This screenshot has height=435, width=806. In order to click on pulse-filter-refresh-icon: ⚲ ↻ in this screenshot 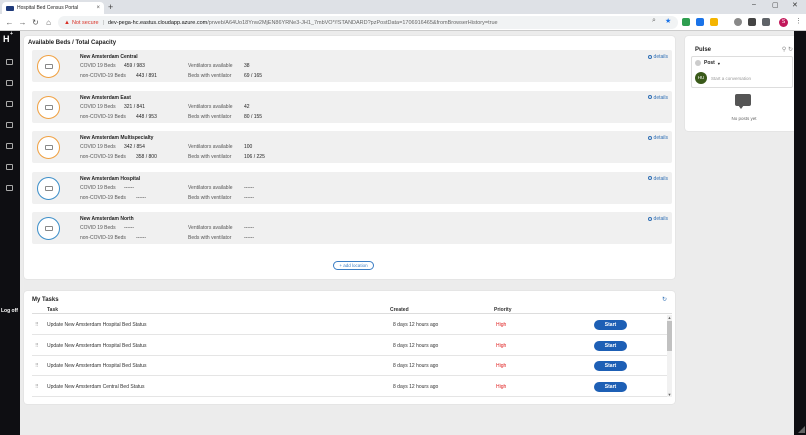, I will do `click(787, 49)`.